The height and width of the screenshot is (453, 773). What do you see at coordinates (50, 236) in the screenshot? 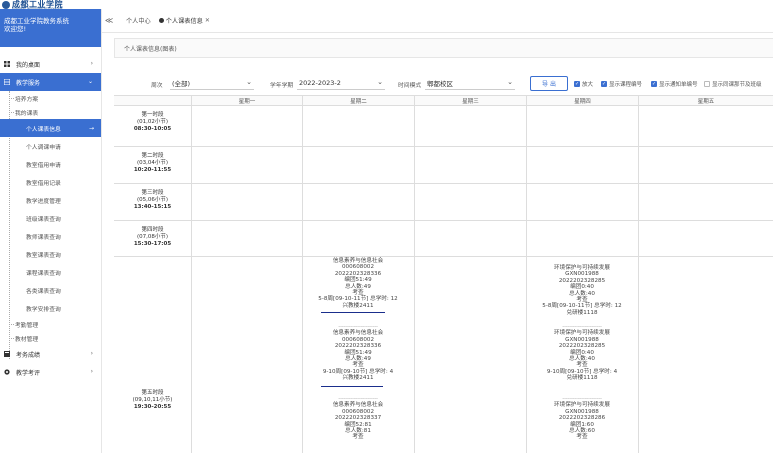
I see `sub-item-teacher-schedule: 教师课表查询` at bounding box center [50, 236].